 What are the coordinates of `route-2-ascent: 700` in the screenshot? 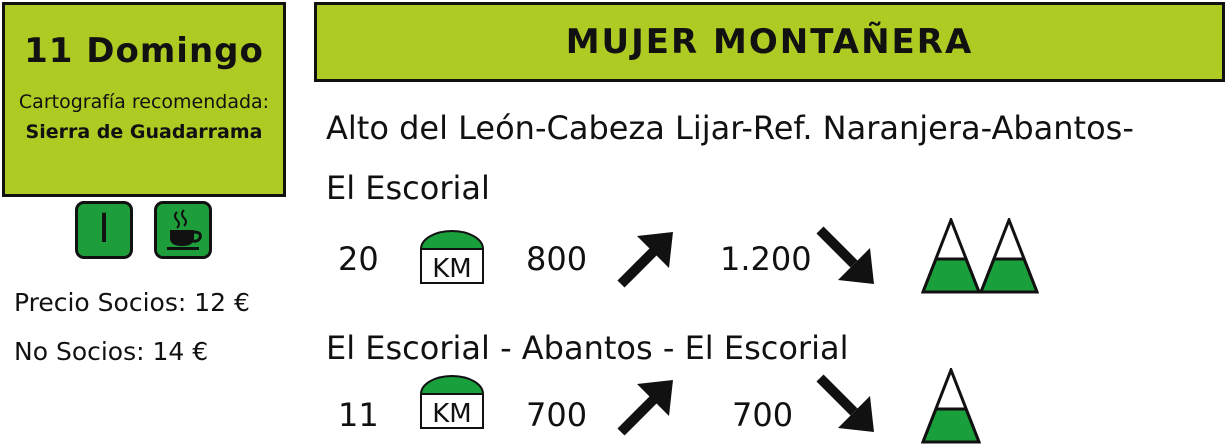 It's located at (557, 415).